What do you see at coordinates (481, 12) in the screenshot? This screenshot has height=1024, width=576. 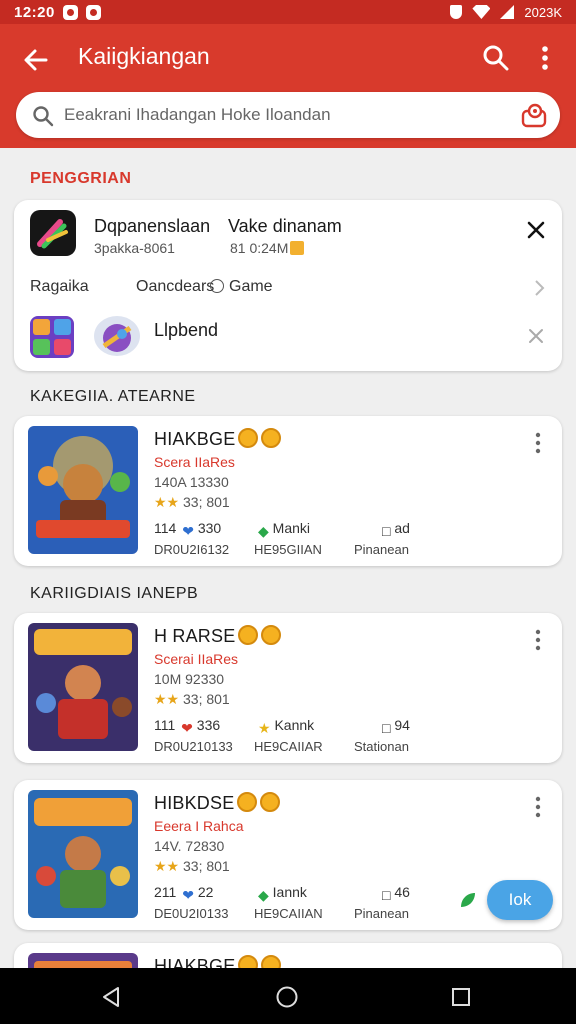 I see `wifi-icon` at bounding box center [481, 12].